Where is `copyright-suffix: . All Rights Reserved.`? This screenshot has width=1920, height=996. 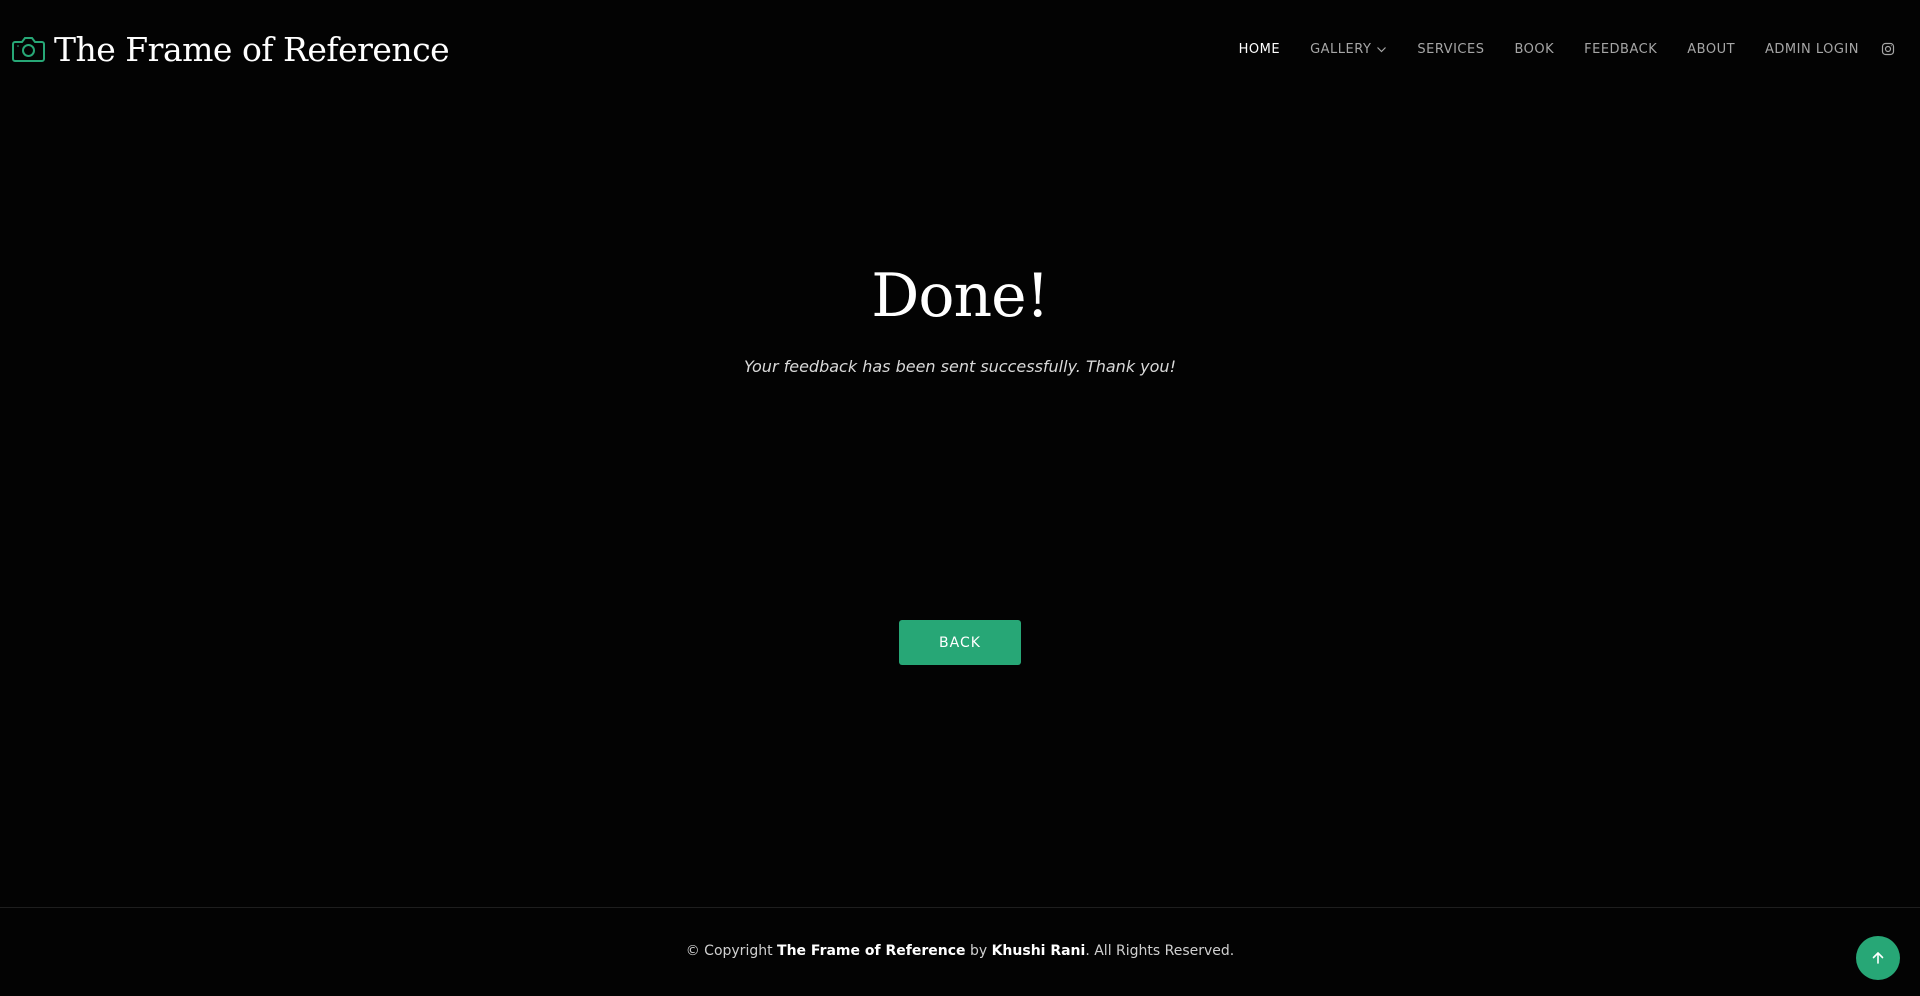 copyright-suffix: . All Rights Reserved. is located at coordinates (1160, 951).